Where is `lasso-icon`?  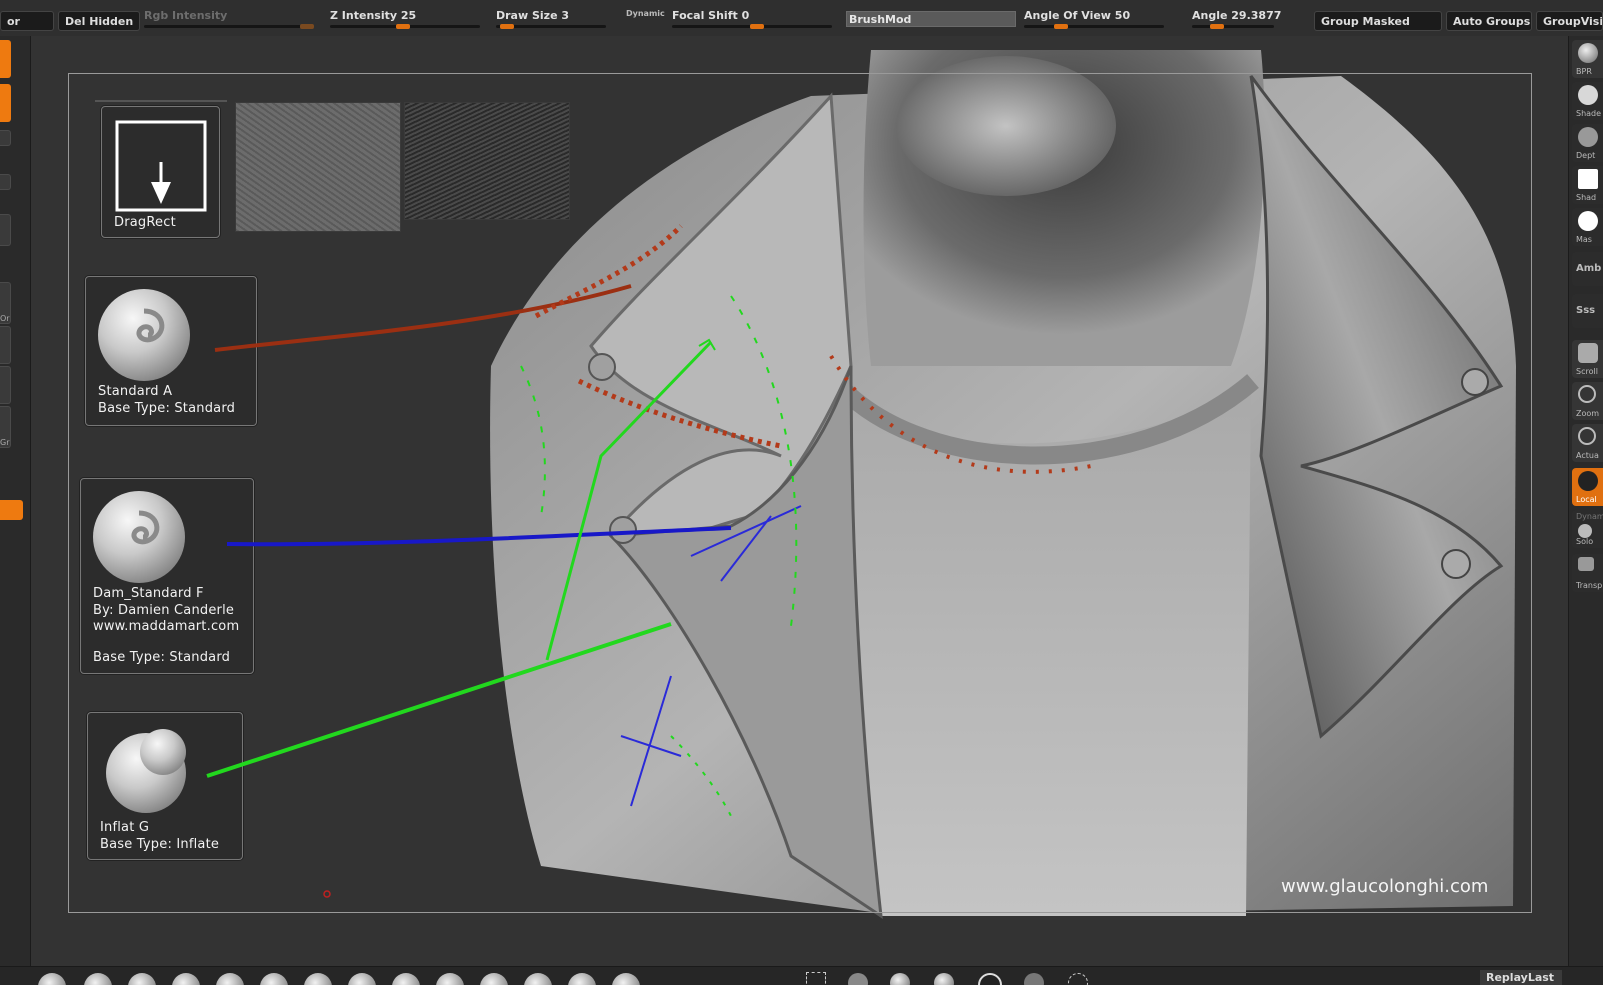
lasso-icon is located at coordinates (858, 979).